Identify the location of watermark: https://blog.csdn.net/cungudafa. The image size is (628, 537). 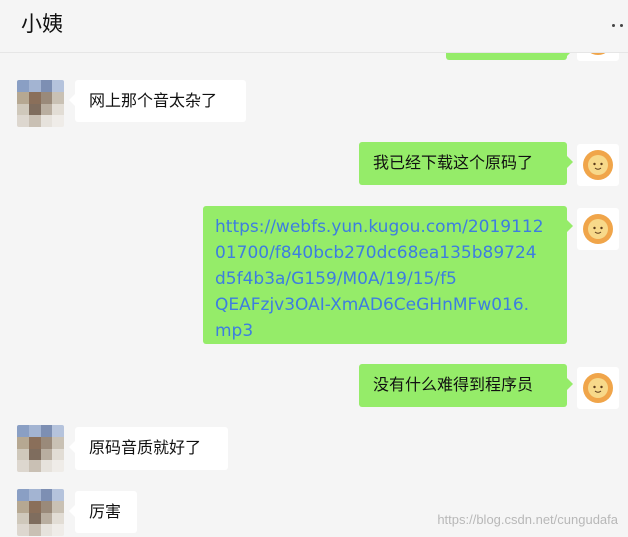
(527, 519).